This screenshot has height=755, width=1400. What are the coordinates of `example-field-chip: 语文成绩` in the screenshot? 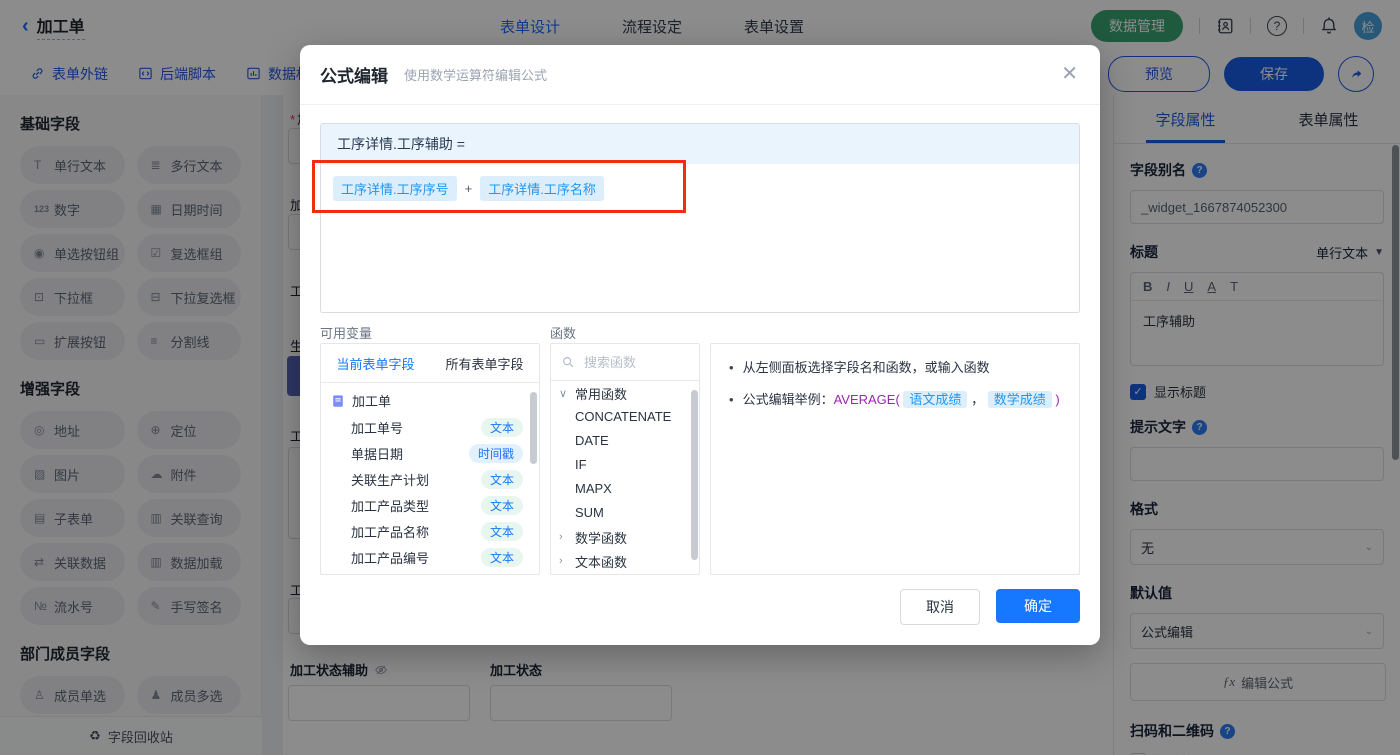 It's located at (935, 399).